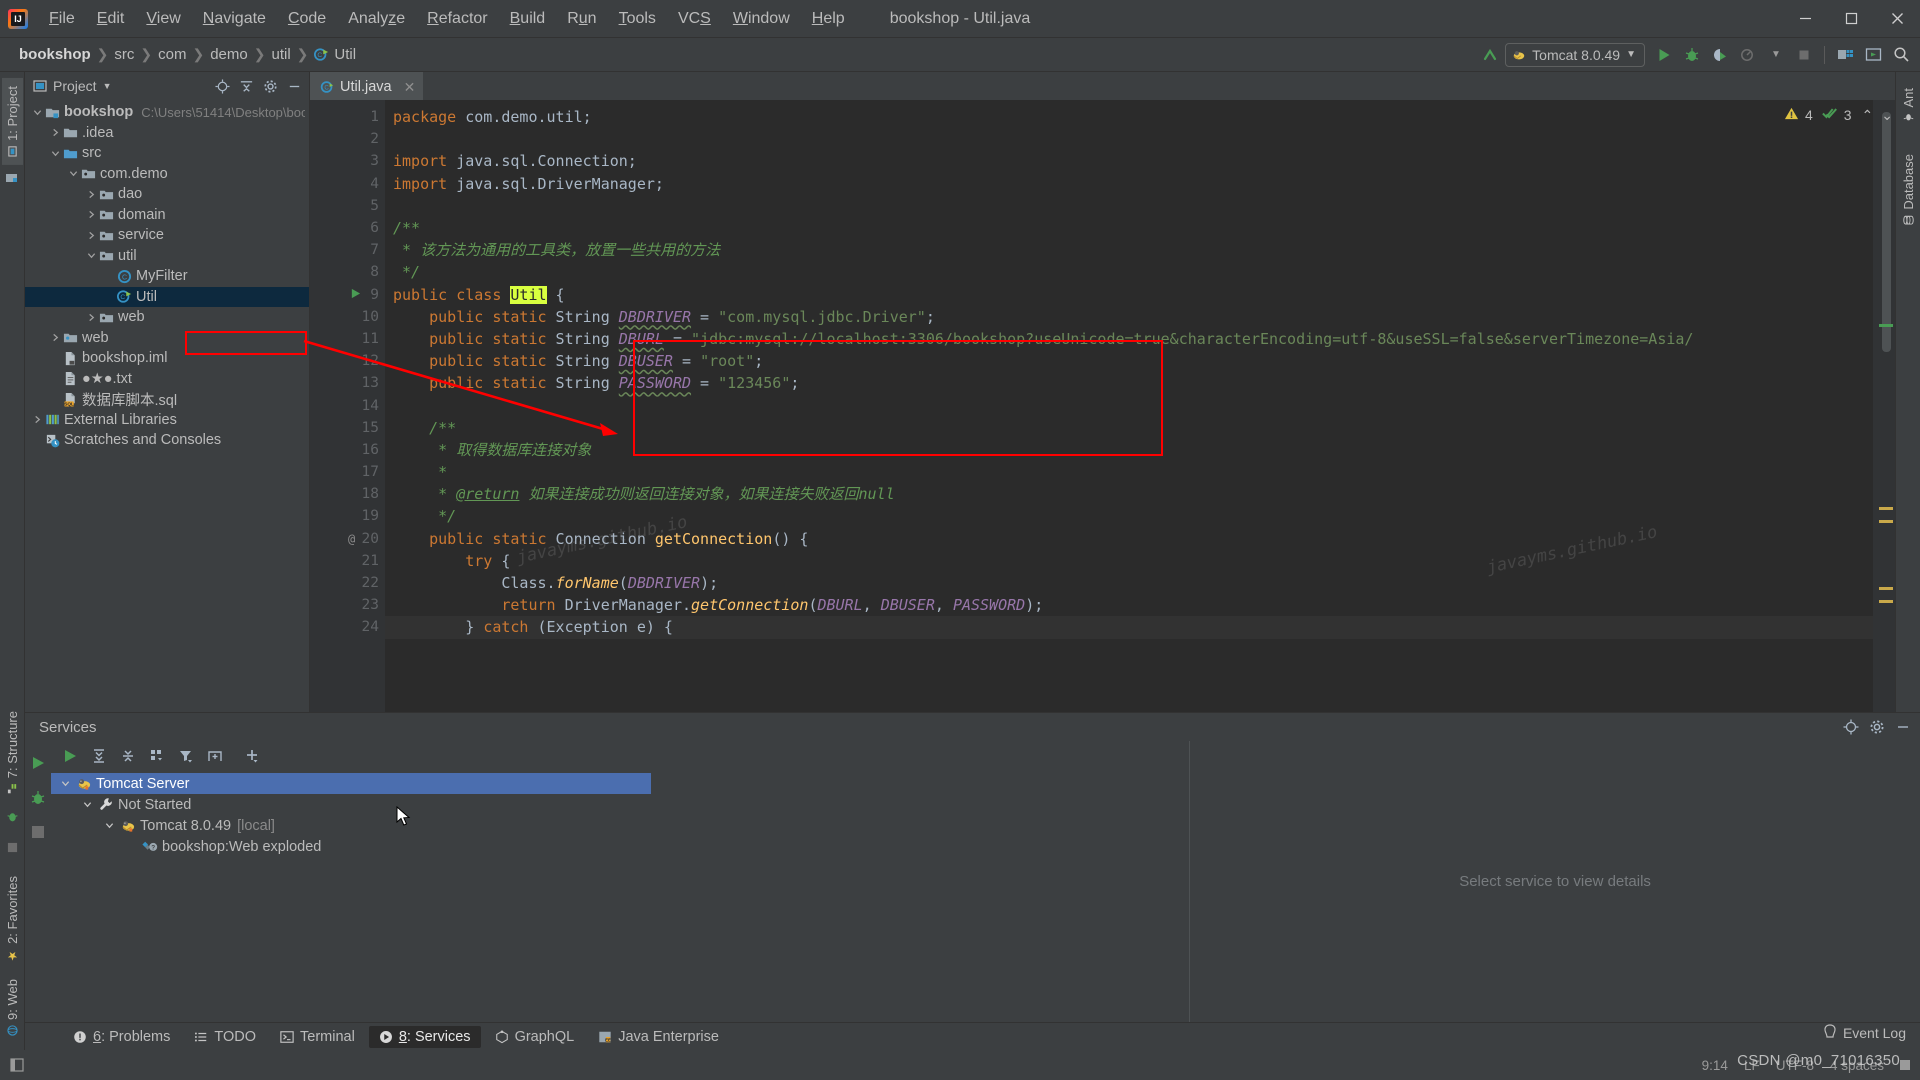 The height and width of the screenshot is (1080, 1920). What do you see at coordinates (351, 428) in the screenshot?
I see `gutter-line-15: 15⊟` at bounding box center [351, 428].